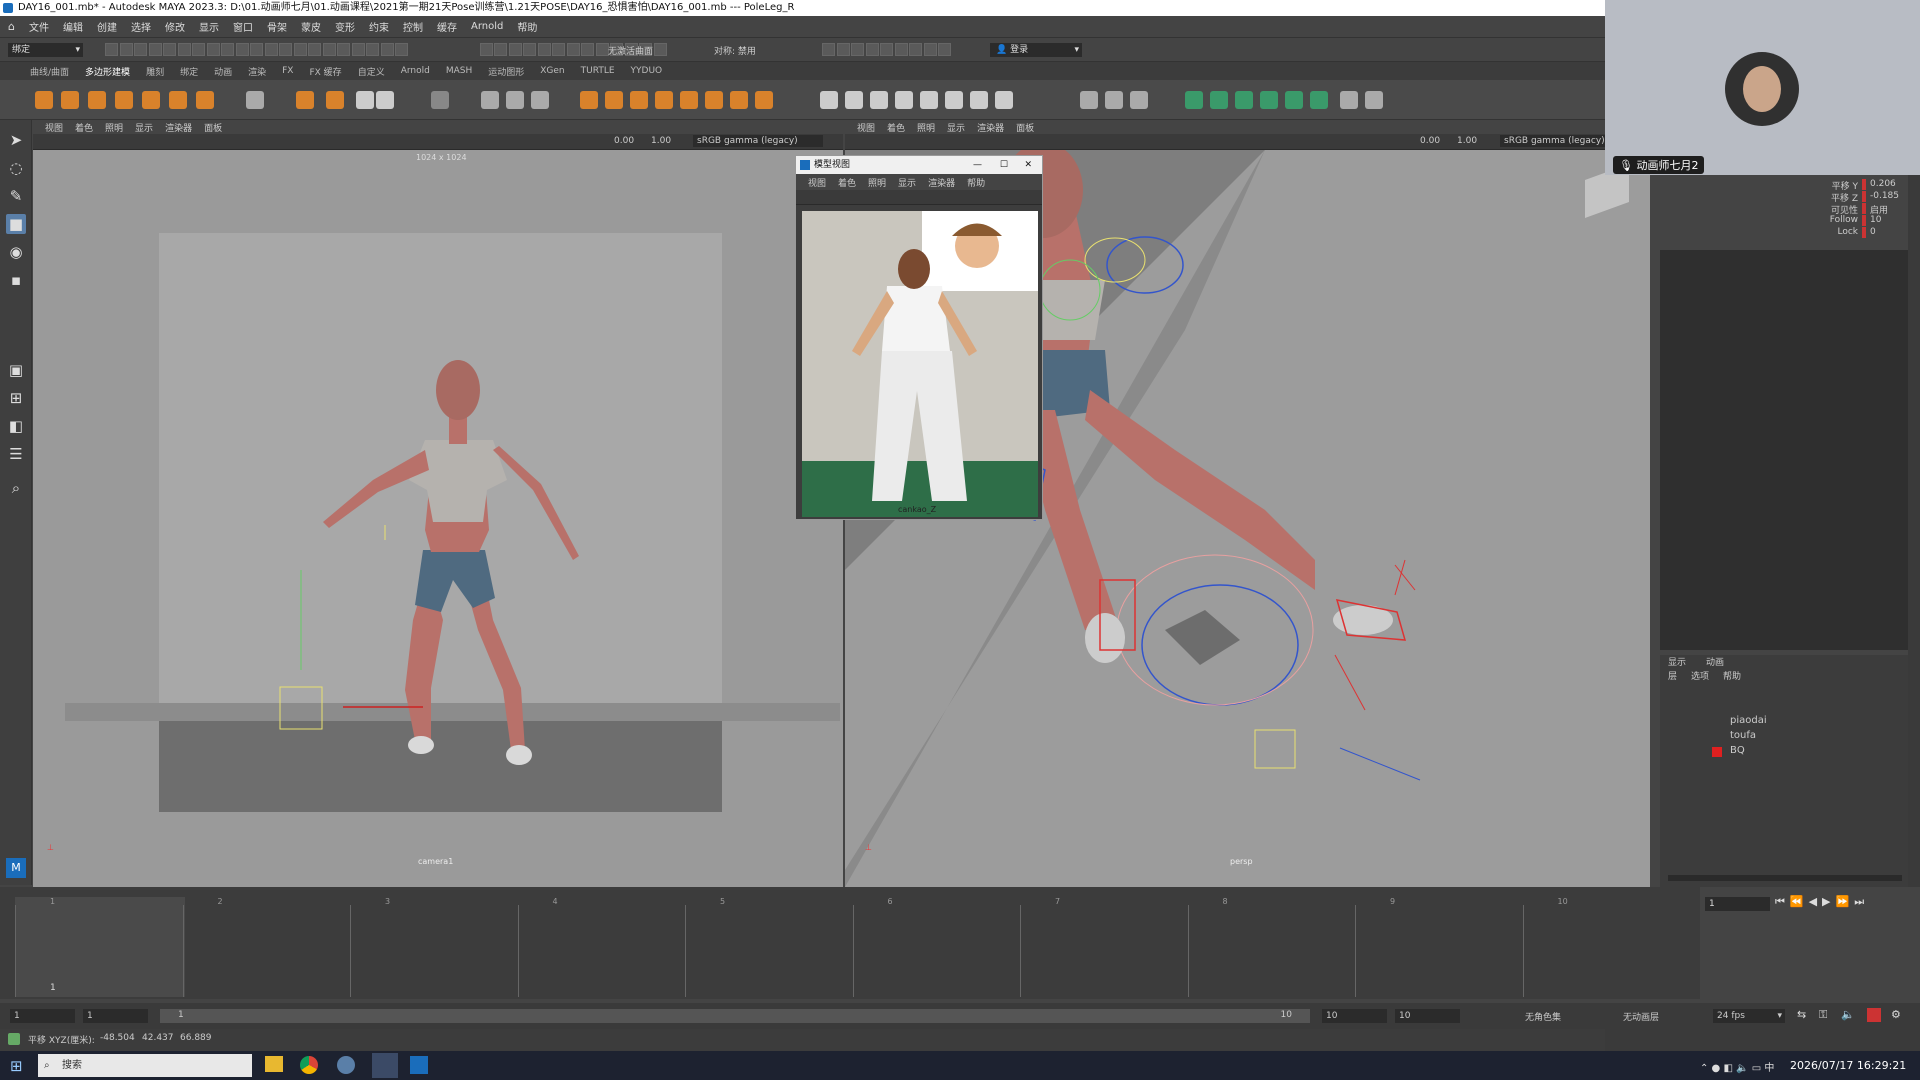 This screenshot has width=1920, height=1080. What do you see at coordinates (155, 71) in the screenshot?
I see `shelf-tab-2: 雕刻` at bounding box center [155, 71].